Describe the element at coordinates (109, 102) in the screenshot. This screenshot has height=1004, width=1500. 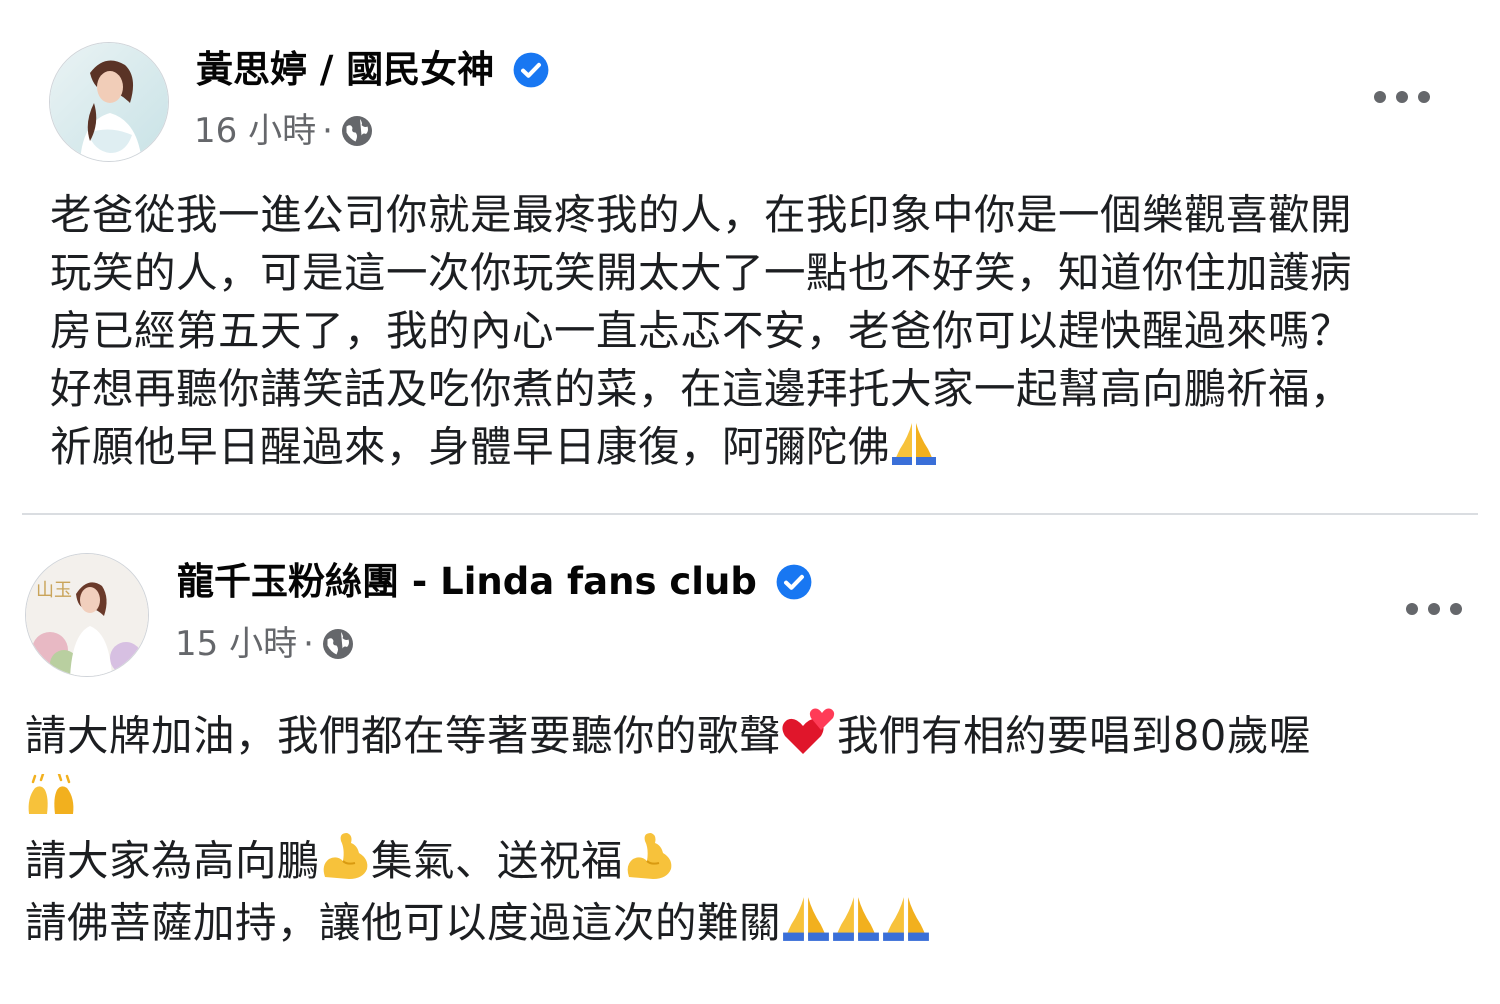
I see `author-avatar` at that location.